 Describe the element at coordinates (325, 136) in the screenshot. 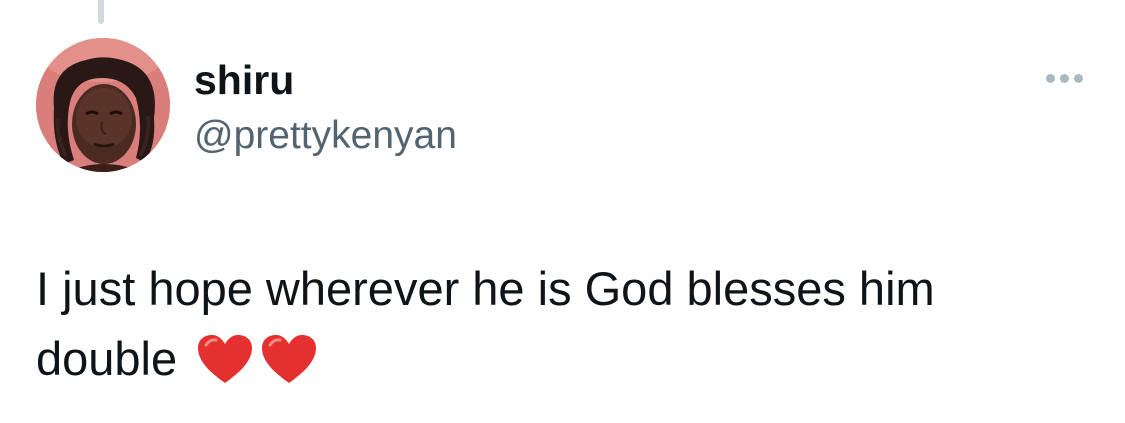

I see `author-handle: @prettykenyan` at that location.